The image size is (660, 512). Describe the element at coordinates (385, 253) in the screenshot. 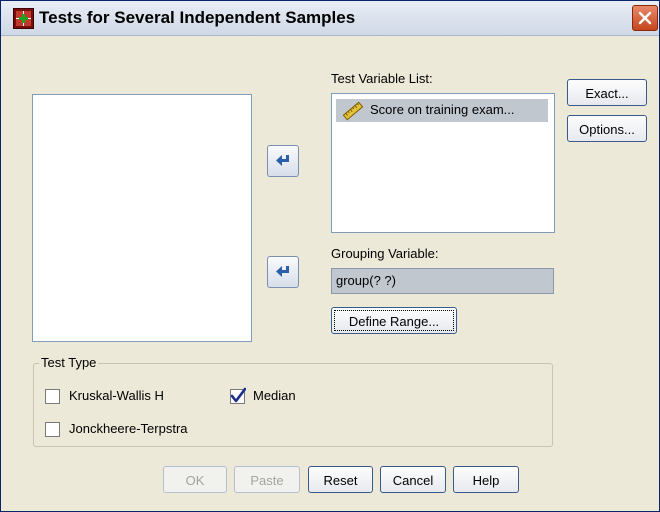

I see `grouping-variable-label: Grouping Variable:` at that location.